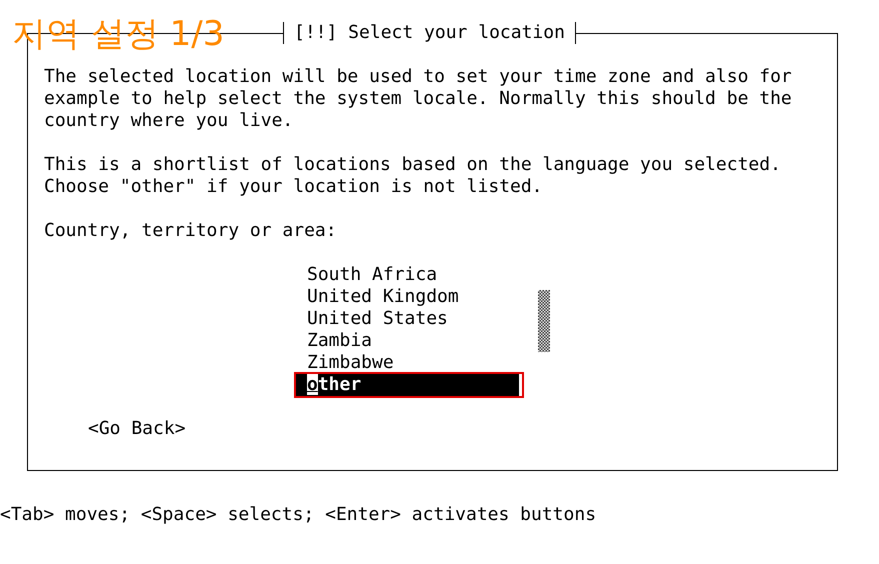 This screenshot has height=564, width=879. Describe the element at coordinates (409, 385) in the screenshot. I see `location-option: other` at that location.